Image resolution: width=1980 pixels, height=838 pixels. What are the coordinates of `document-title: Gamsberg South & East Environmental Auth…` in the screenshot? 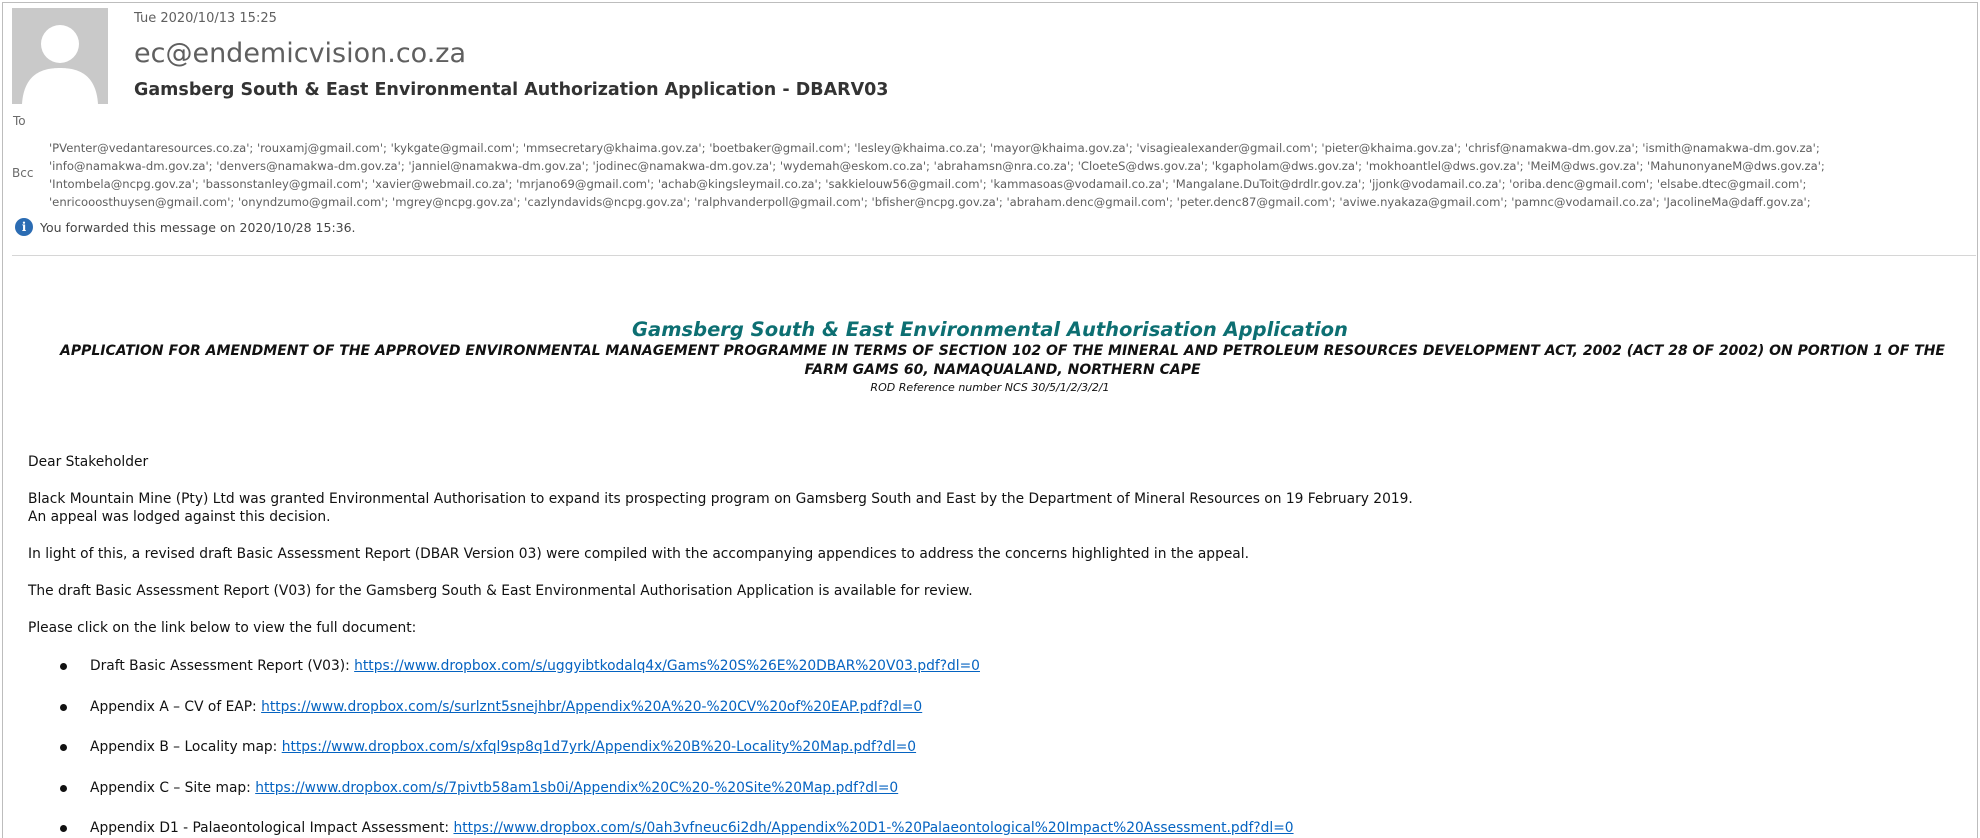 It's located at (990, 329).